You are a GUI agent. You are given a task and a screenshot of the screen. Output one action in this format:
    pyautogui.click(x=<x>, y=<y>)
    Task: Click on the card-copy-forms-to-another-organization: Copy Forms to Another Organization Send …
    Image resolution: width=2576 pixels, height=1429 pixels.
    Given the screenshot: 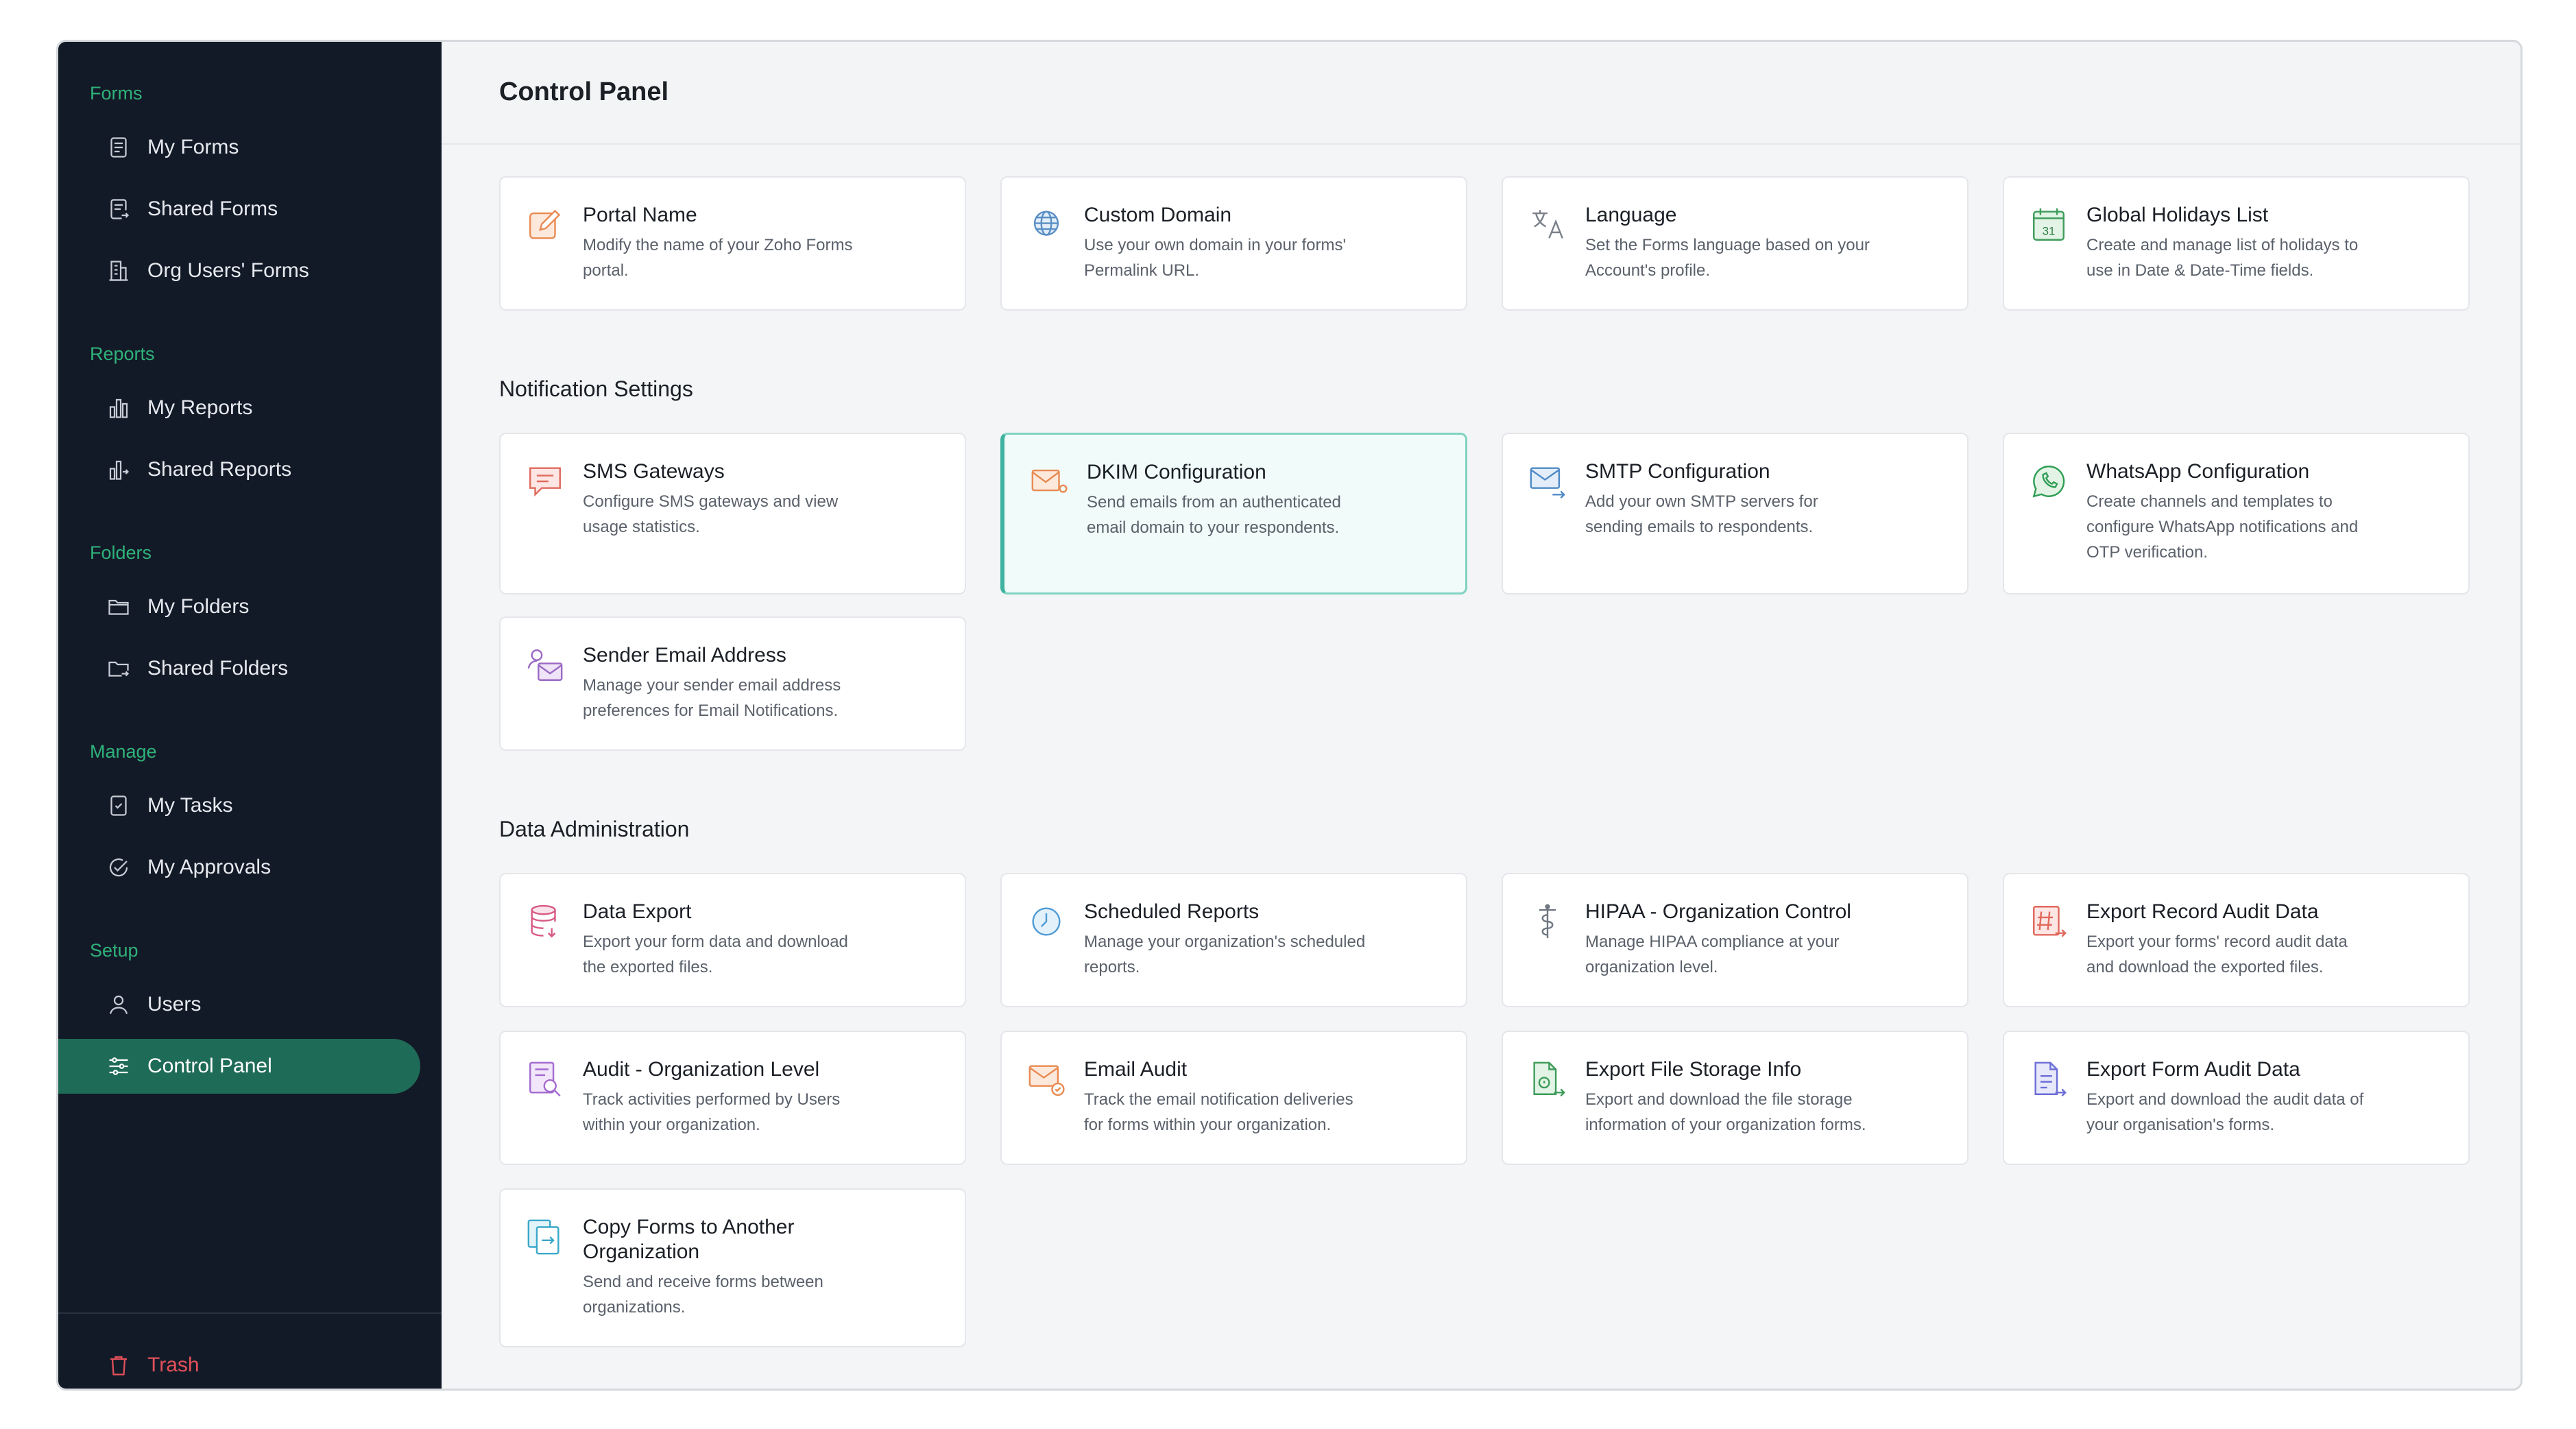 What is the action you would take?
    pyautogui.click(x=732, y=1267)
    